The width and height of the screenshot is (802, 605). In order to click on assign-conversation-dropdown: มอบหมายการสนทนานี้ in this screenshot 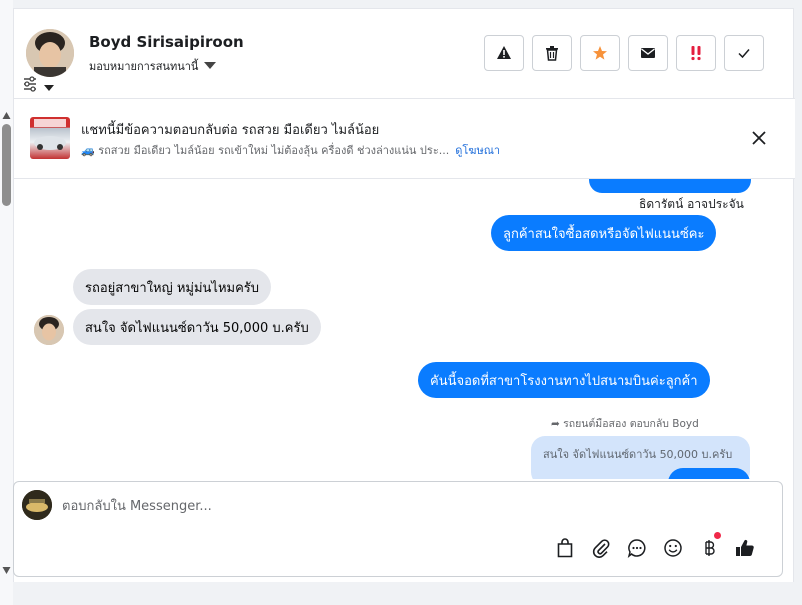, I will do `click(153, 66)`.